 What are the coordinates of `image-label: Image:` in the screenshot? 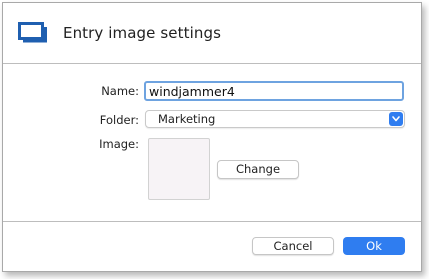 It's located at (119, 144).